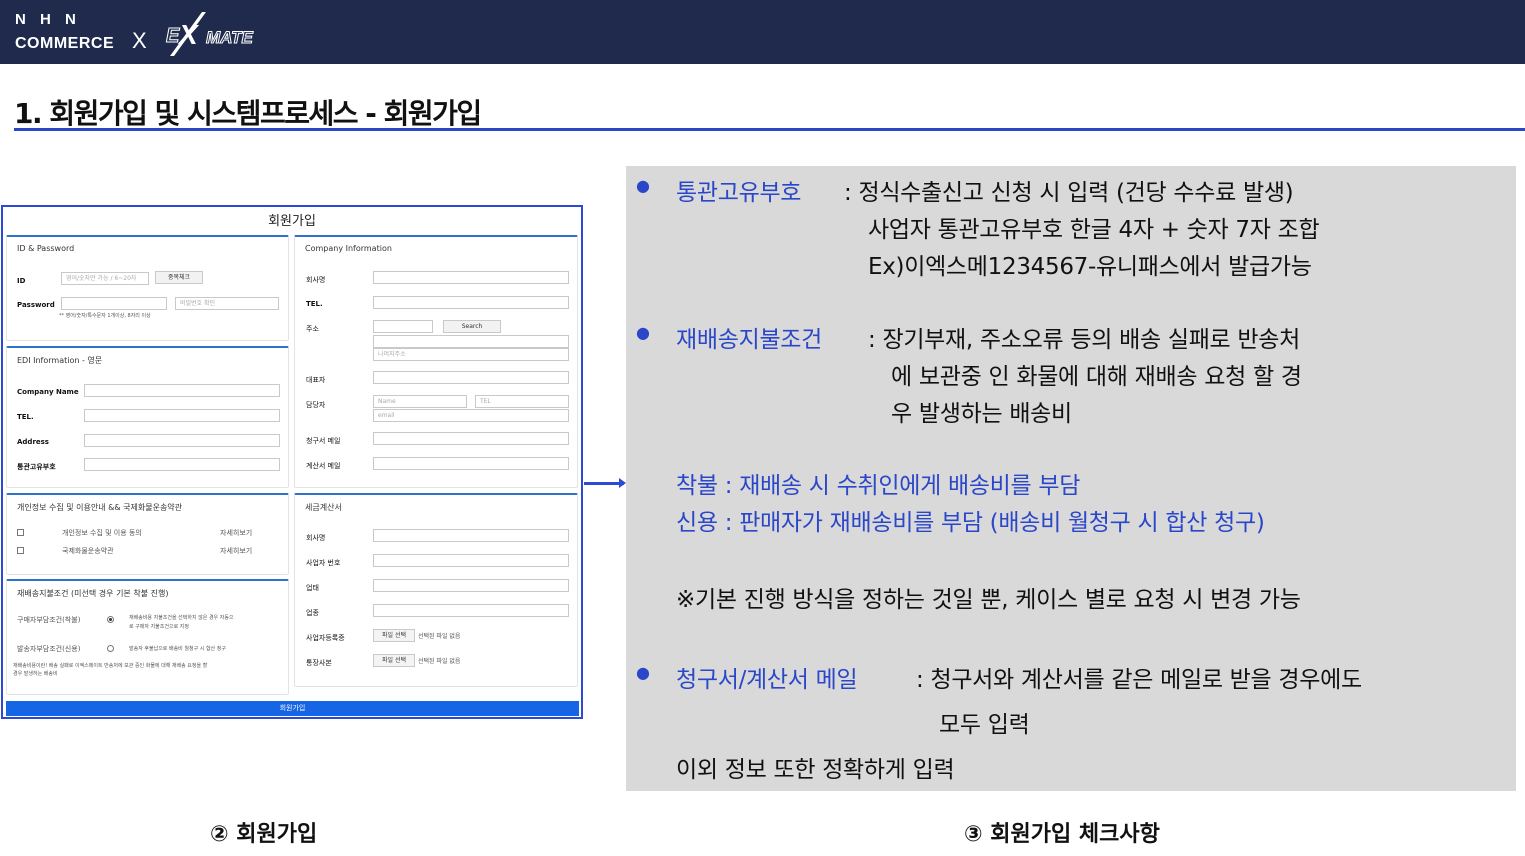 The image size is (1525, 856). I want to click on id-label: ID, so click(21, 281).